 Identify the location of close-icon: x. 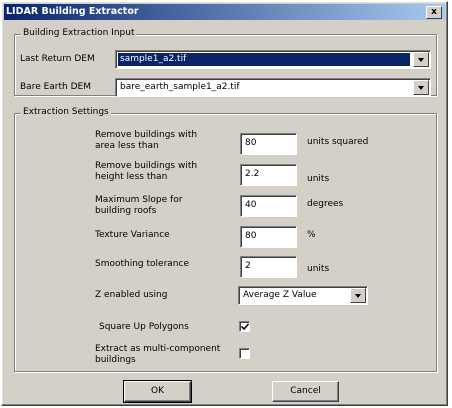
(434, 12).